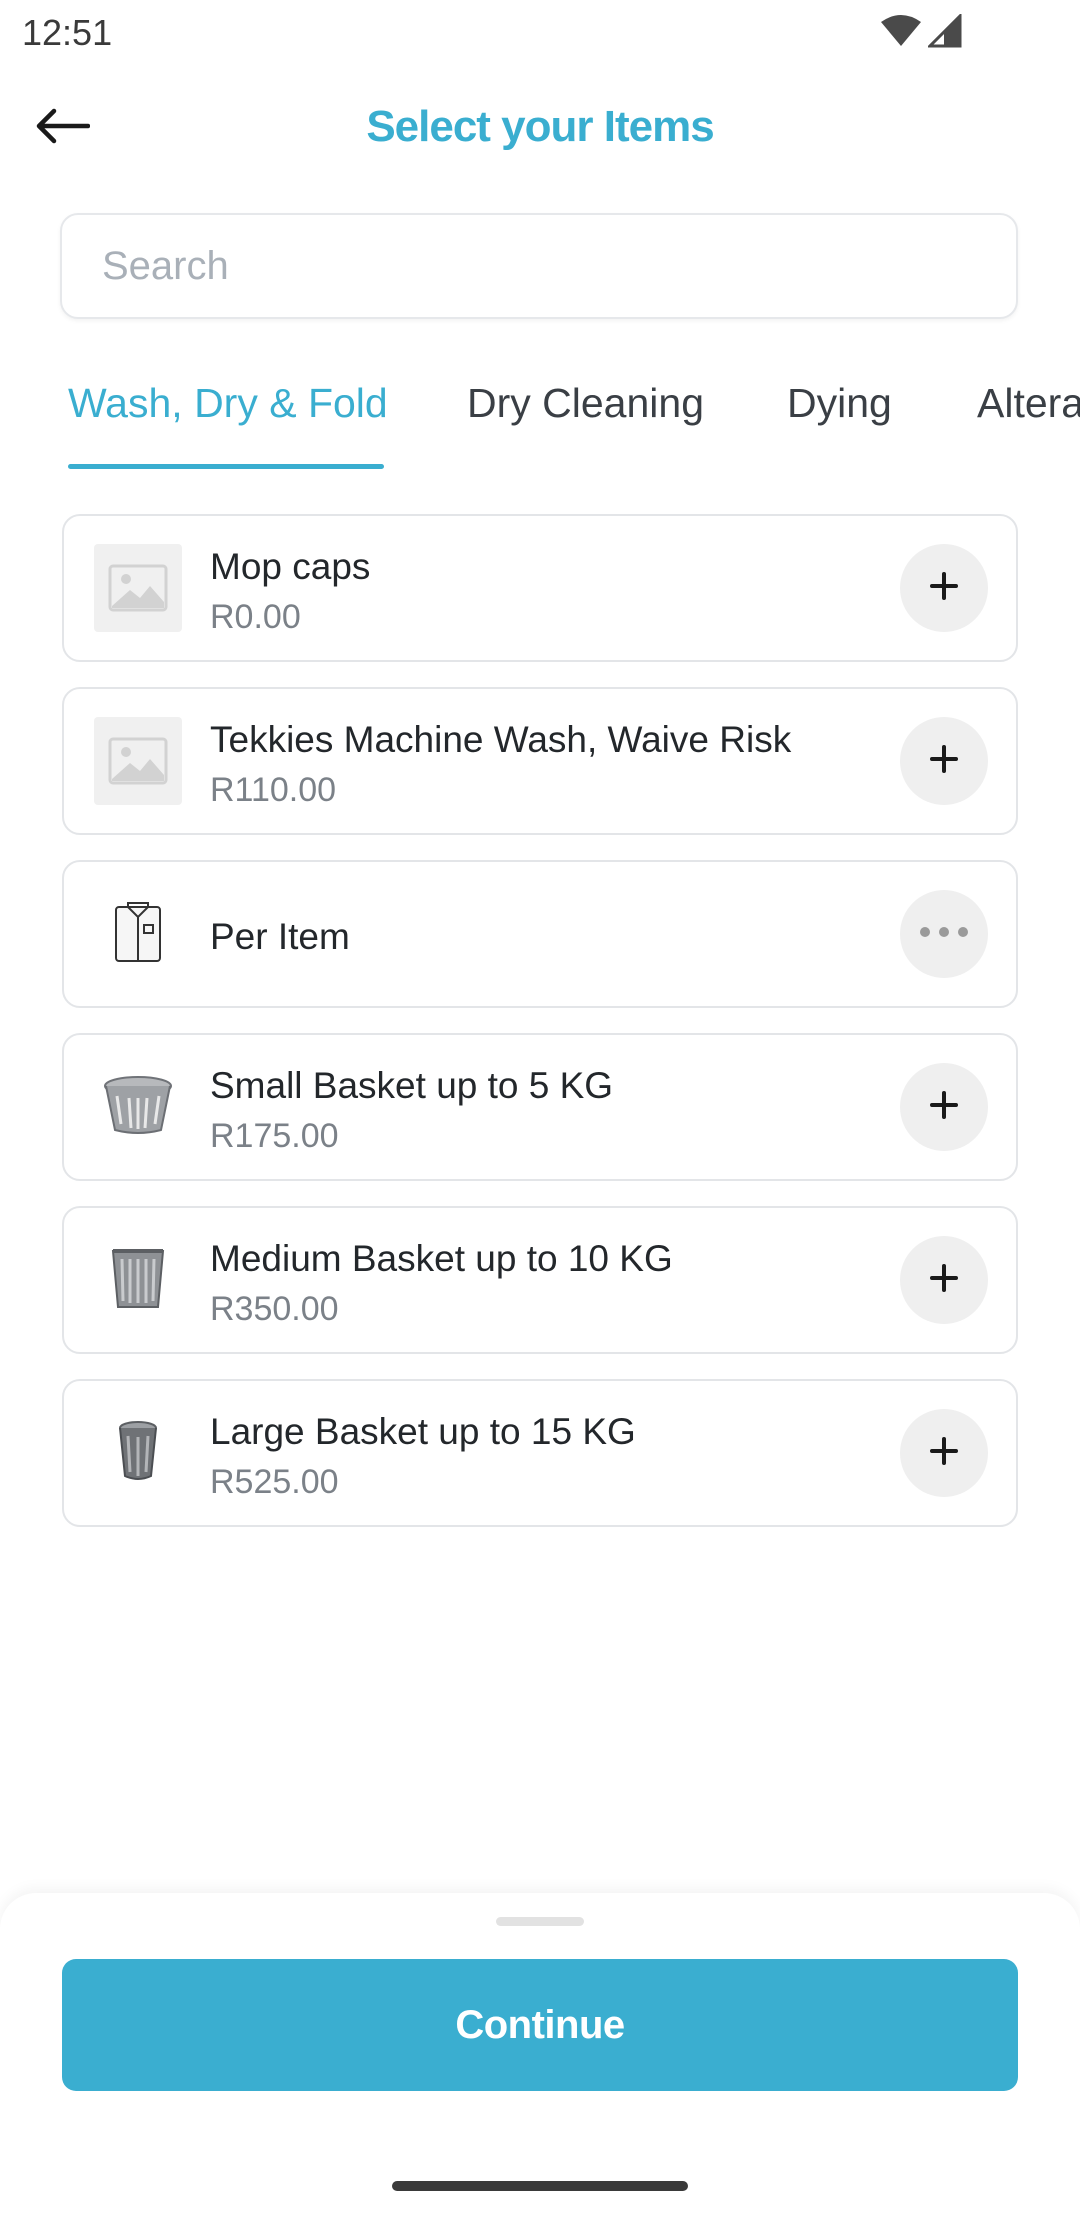 The height and width of the screenshot is (2220, 1080). What do you see at coordinates (540, 934) in the screenshot?
I see `list-item: Per Item` at bounding box center [540, 934].